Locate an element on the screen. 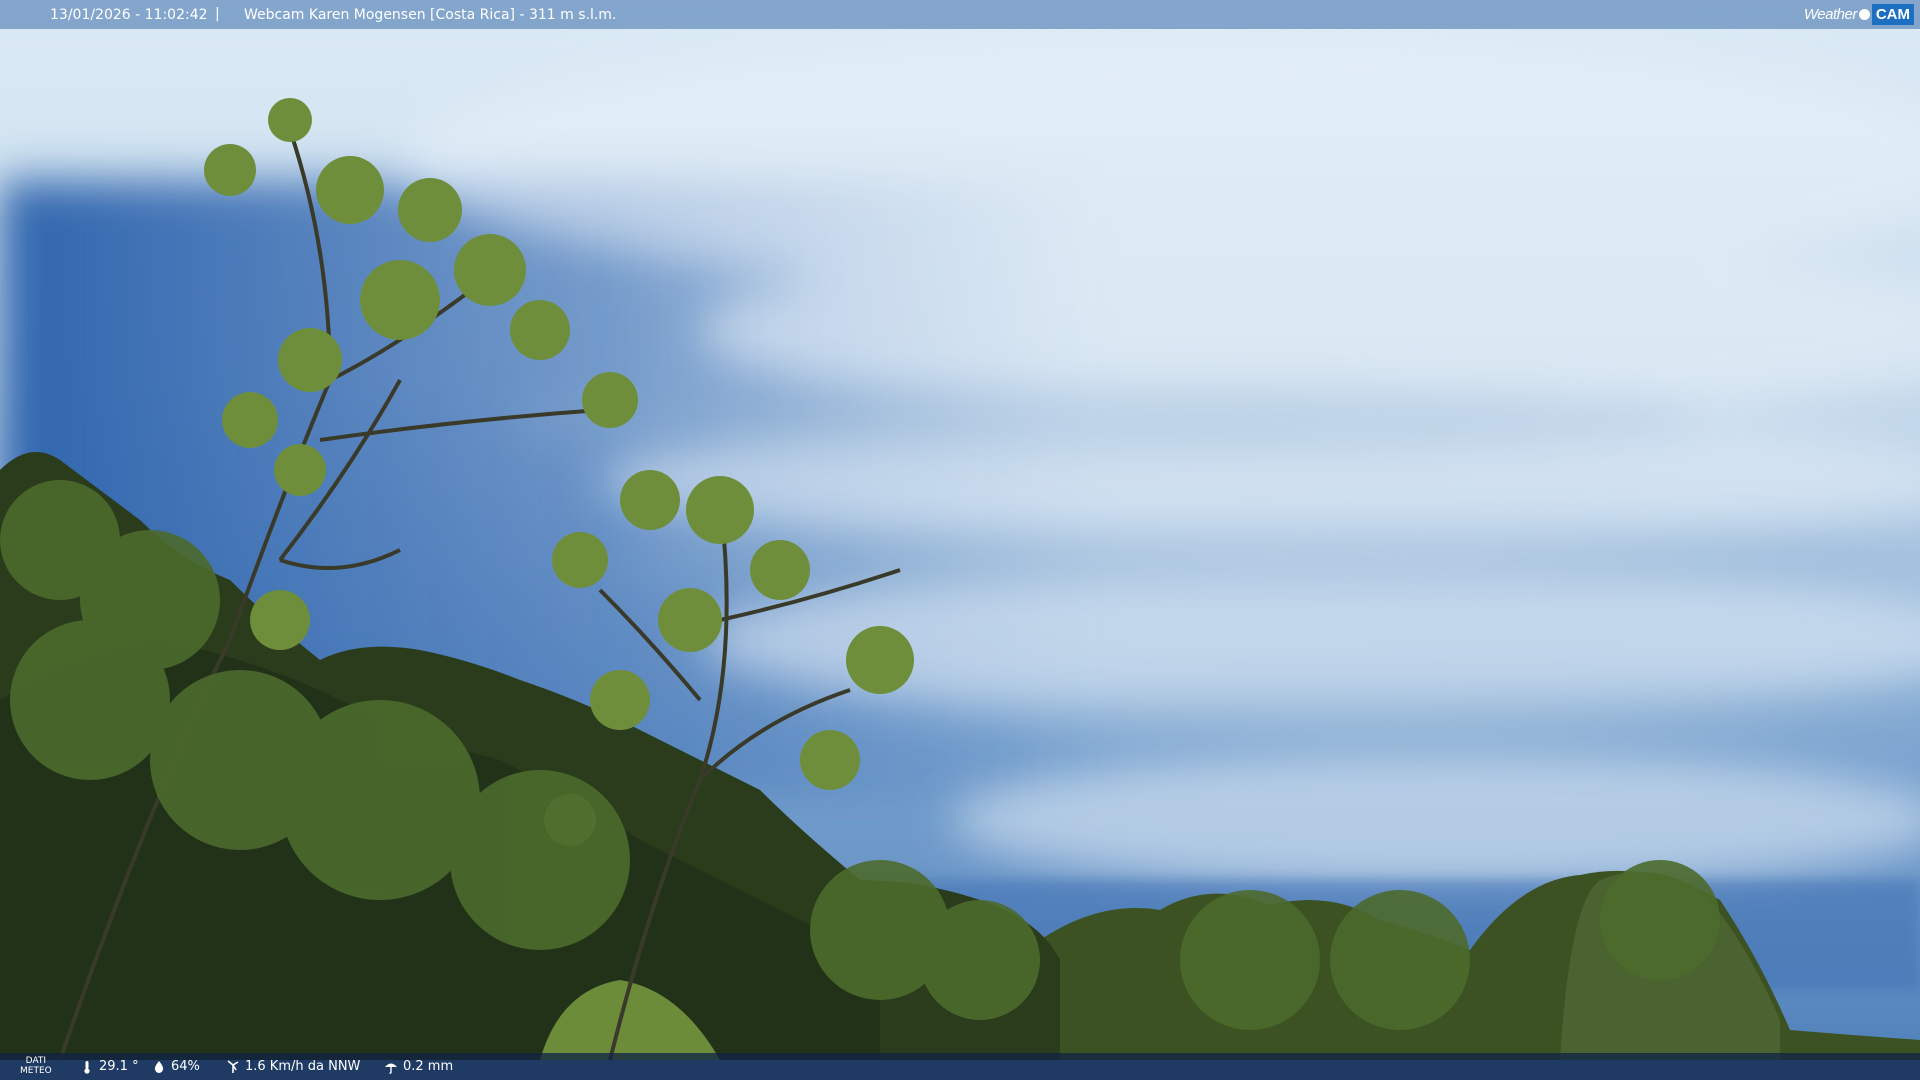  temperature-value: 29.1 ° is located at coordinates (119, 1066).